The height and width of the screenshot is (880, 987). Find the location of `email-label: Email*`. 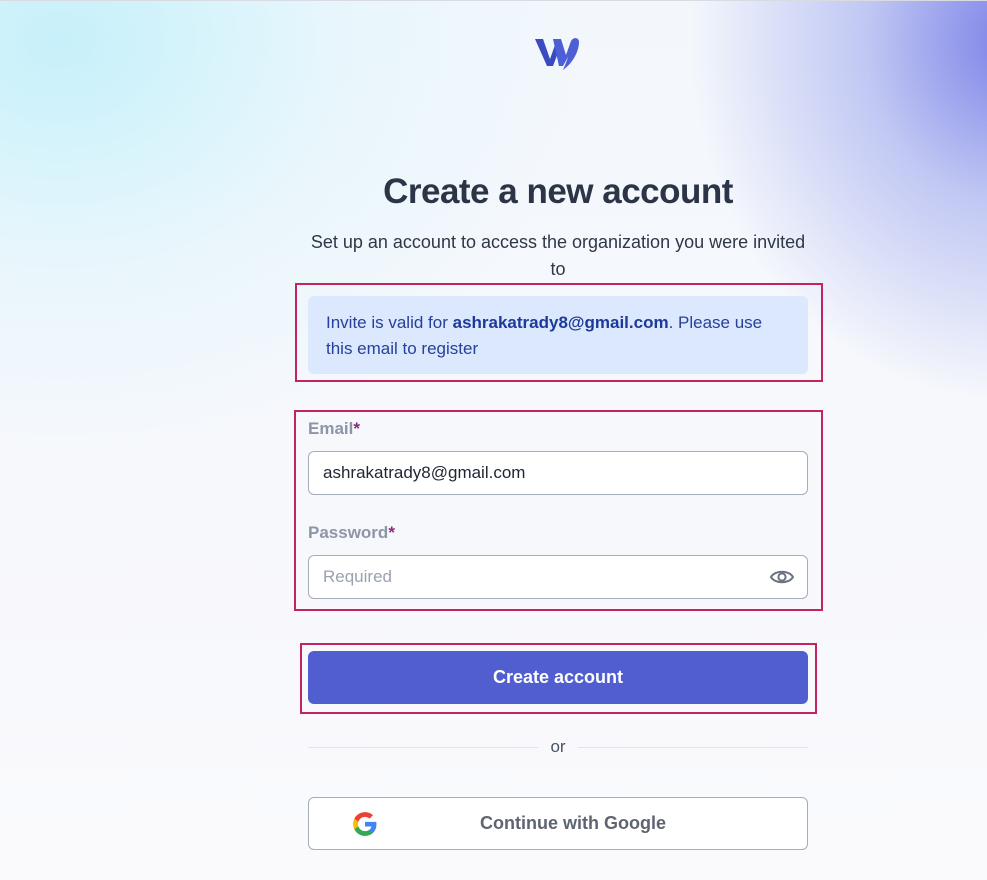

email-label: Email* is located at coordinates (334, 429).